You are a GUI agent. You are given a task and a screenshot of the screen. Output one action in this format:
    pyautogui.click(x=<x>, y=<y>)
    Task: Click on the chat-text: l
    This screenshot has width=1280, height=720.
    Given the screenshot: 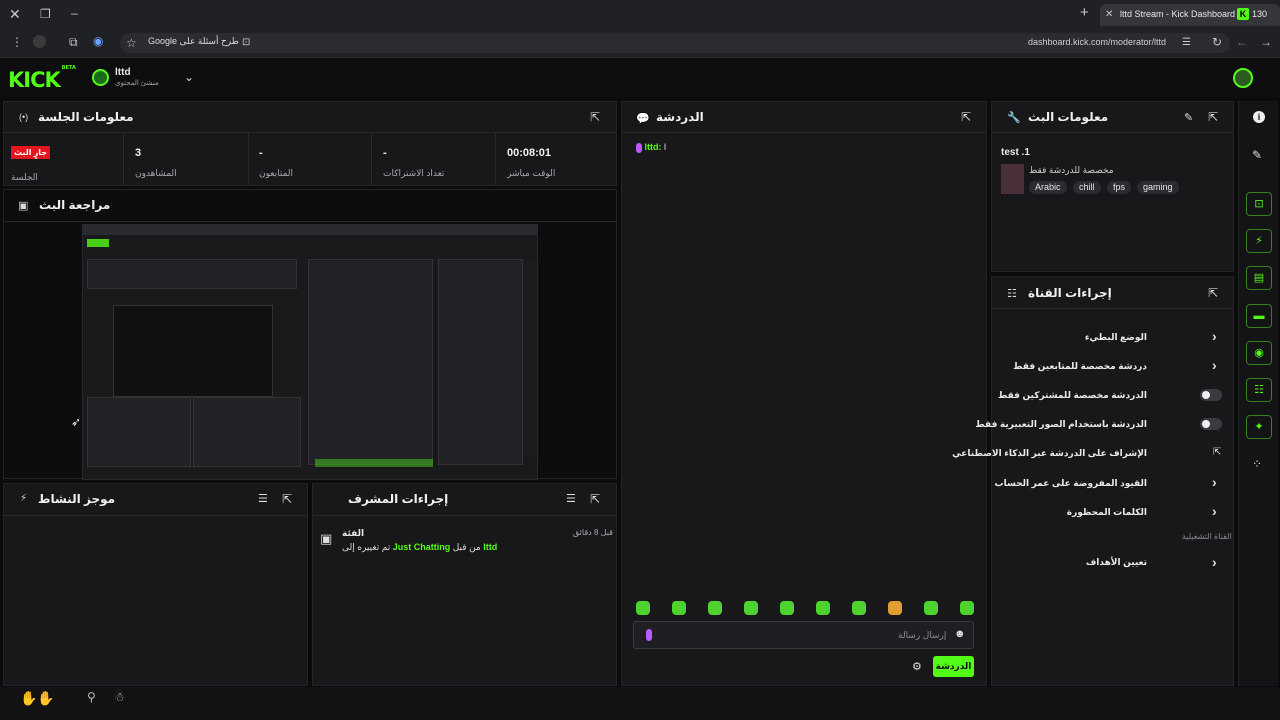 What is the action you would take?
    pyautogui.click(x=665, y=147)
    